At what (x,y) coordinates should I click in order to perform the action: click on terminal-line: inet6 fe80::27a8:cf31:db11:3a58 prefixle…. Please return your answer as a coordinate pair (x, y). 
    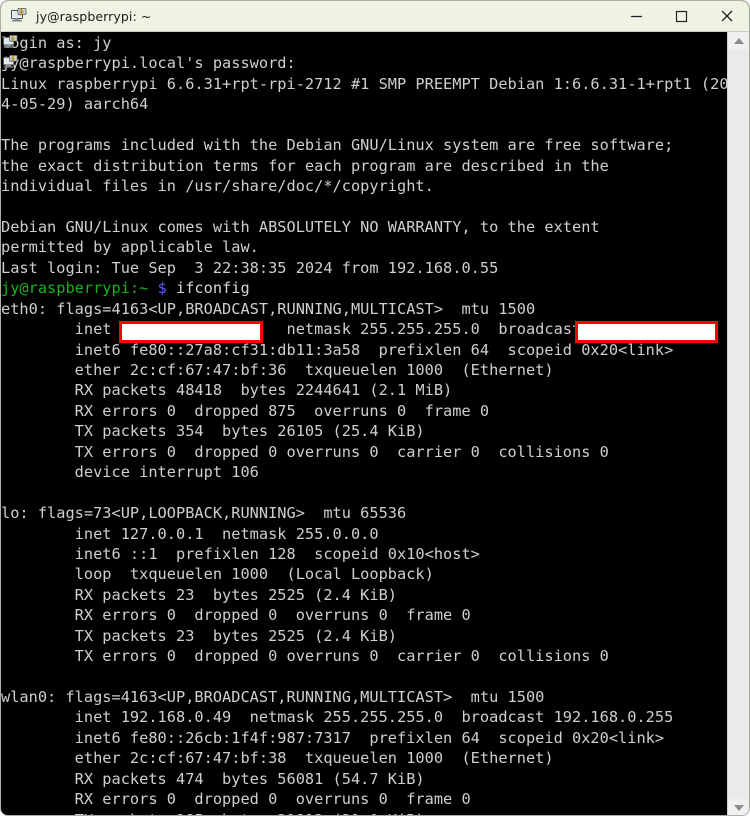
    Looking at the image, I should click on (337, 349).